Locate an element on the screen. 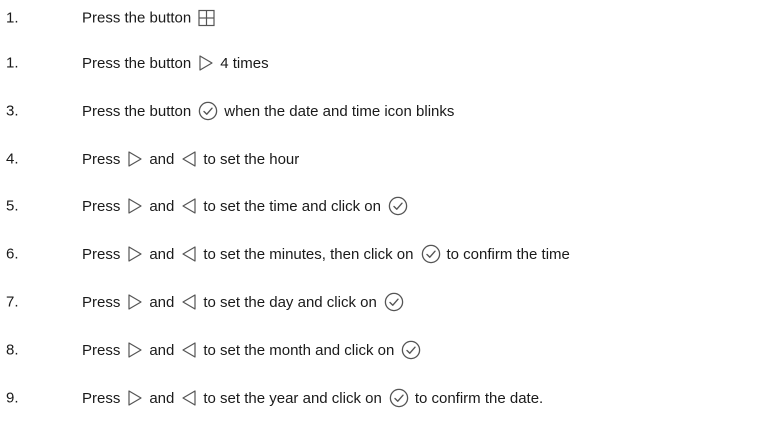  step-text: Press and to set the hour is located at coordinates (190, 159).